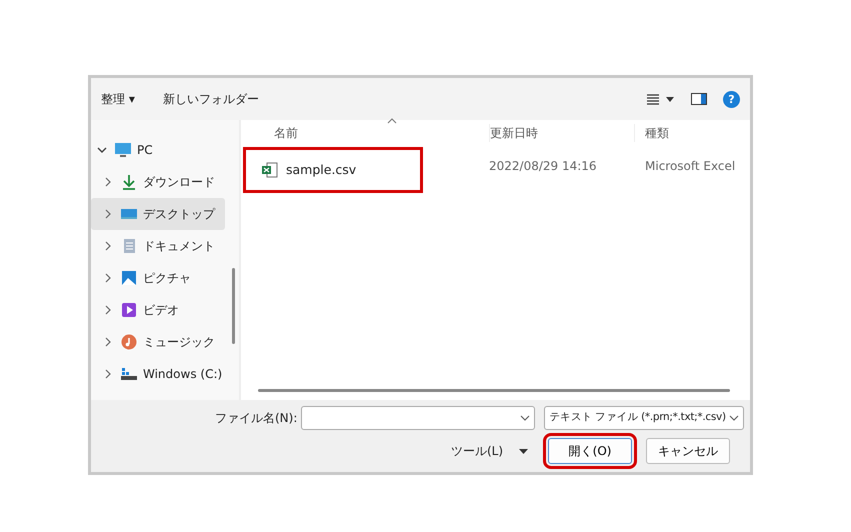  Describe the element at coordinates (118, 99) in the screenshot. I see `organize-menu: 整理 ▾` at that location.